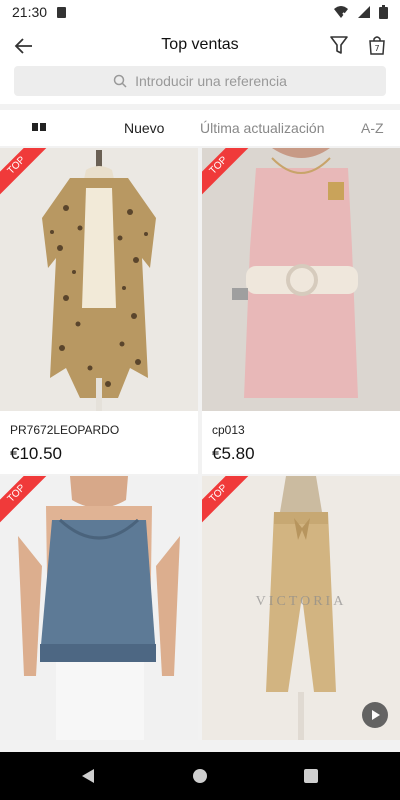  I want to click on sort-option-last-update: Última actualización, so click(262, 128).